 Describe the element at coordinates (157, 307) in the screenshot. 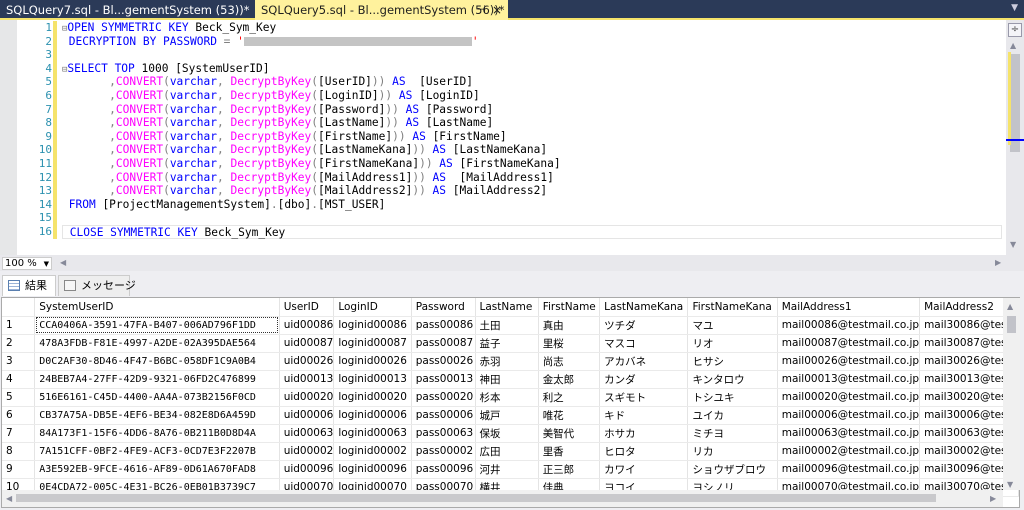

I see `column-header: SystemUserID` at that location.